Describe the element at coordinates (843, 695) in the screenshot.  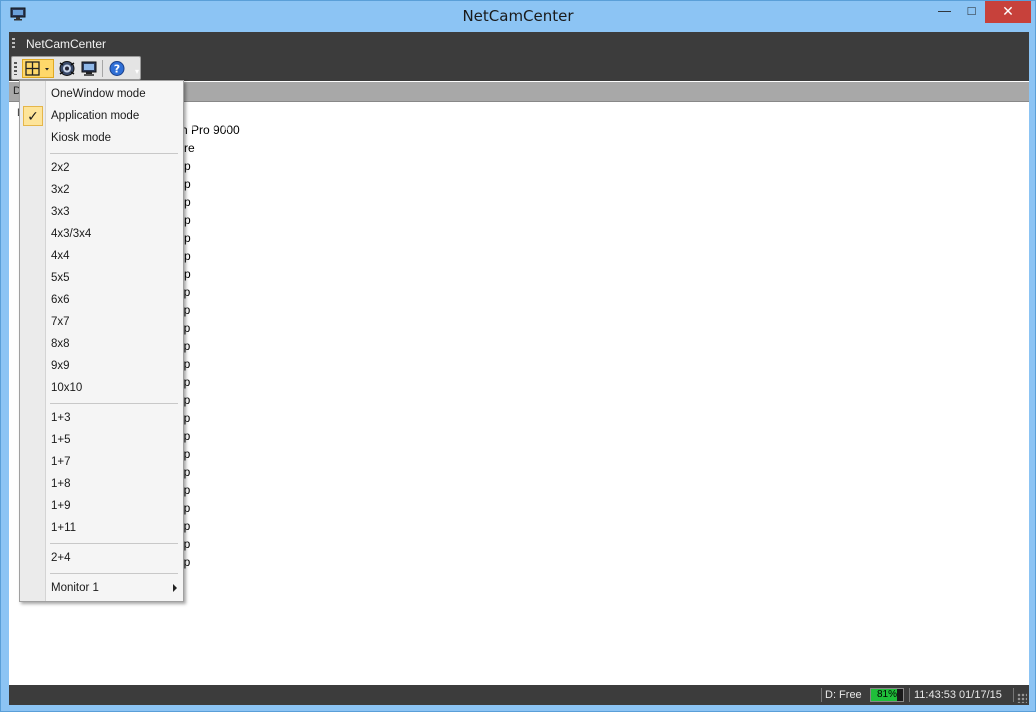
I see `disk-free-label: D: Free` at that location.